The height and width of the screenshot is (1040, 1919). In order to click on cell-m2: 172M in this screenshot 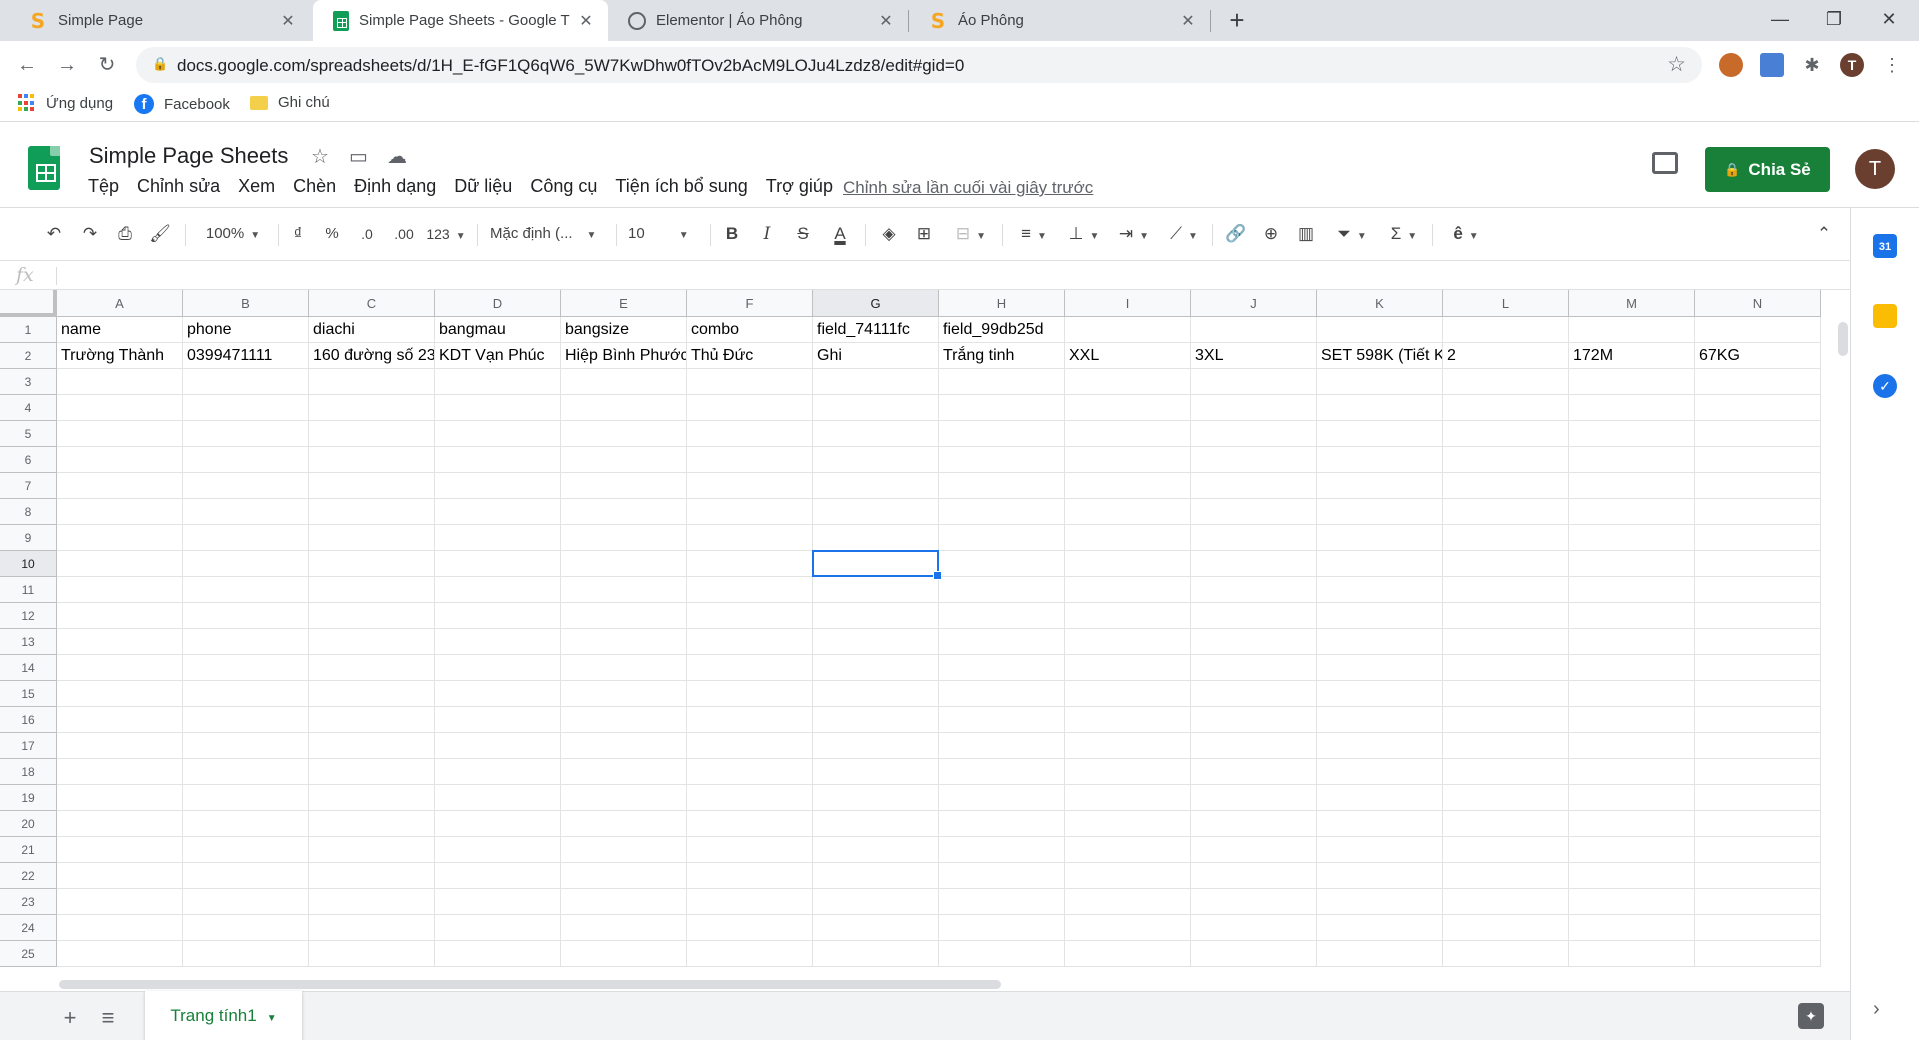, I will do `click(1632, 356)`.